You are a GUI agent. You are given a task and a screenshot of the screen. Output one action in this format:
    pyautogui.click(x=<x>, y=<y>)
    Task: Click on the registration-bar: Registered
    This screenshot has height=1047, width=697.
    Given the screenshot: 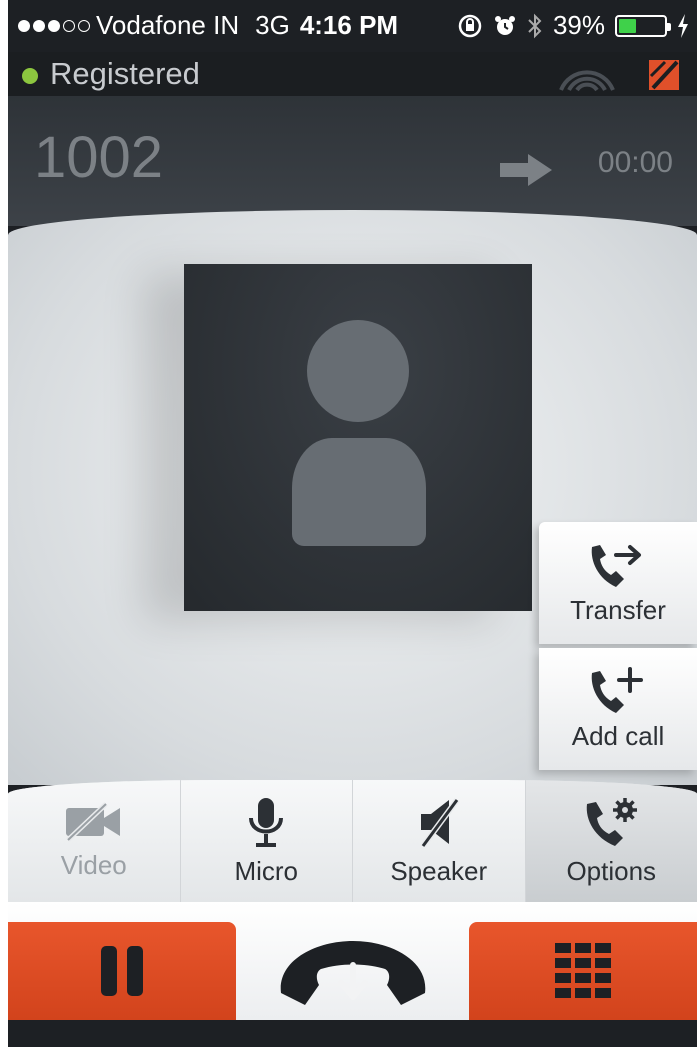 What is the action you would take?
    pyautogui.click(x=352, y=74)
    